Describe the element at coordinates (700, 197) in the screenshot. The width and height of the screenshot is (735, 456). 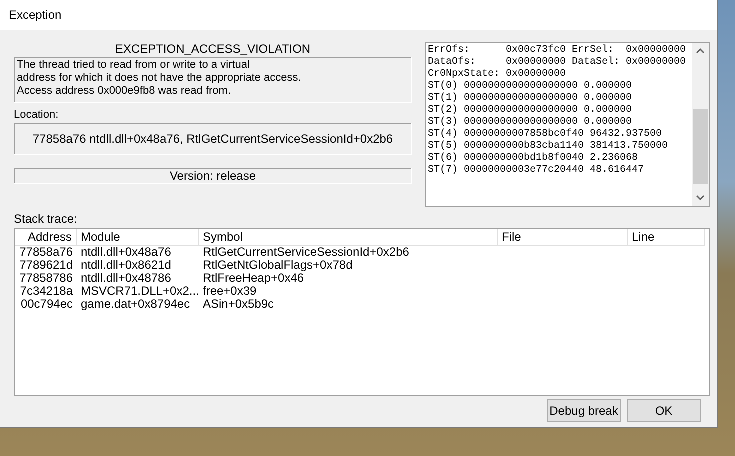
I see `scroll-down-icon` at that location.